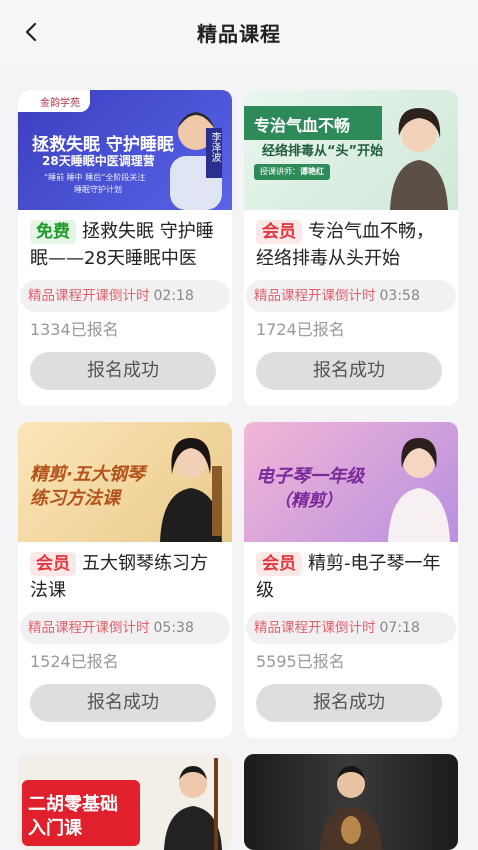  What do you see at coordinates (351, 296) in the screenshot?
I see `countdown-bar: 精品课程开课倒计时 03:58` at bounding box center [351, 296].